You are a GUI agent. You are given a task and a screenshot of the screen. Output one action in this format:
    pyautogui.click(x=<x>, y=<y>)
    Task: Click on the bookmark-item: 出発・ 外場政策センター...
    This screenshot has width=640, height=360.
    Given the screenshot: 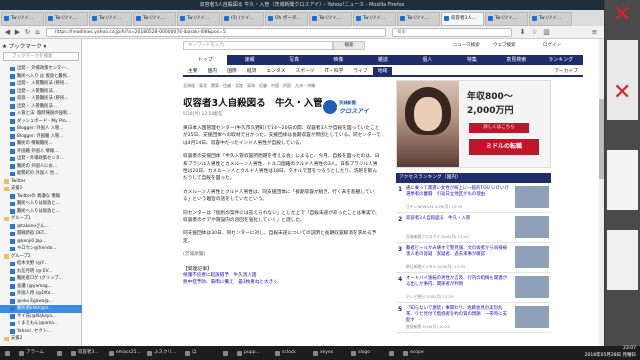 What is the action you would take?
    pyautogui.click(x=41, y=69)
    